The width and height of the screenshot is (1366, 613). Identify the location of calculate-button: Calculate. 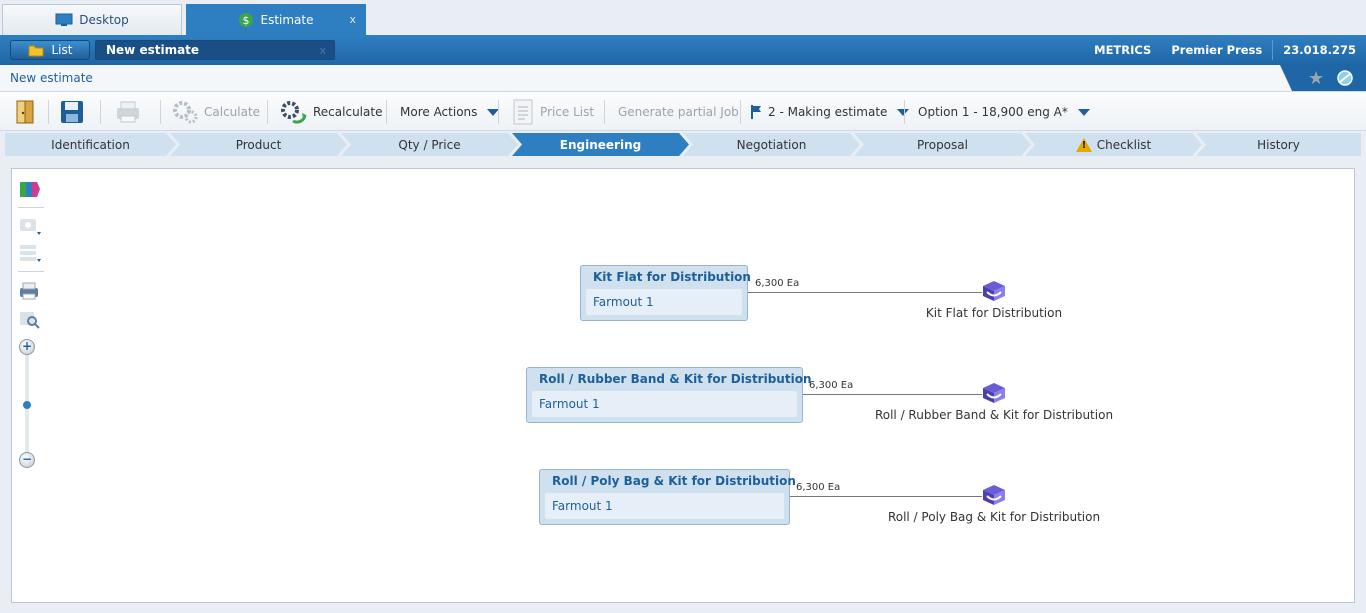
(216, 112).